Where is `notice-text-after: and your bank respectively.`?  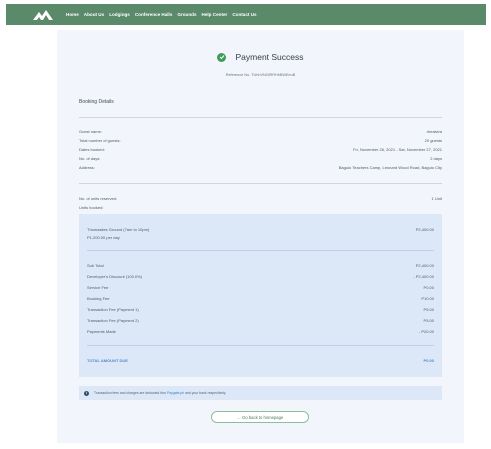 notice-text-after: and your bank respectively. is located at coordinates (206, 393).